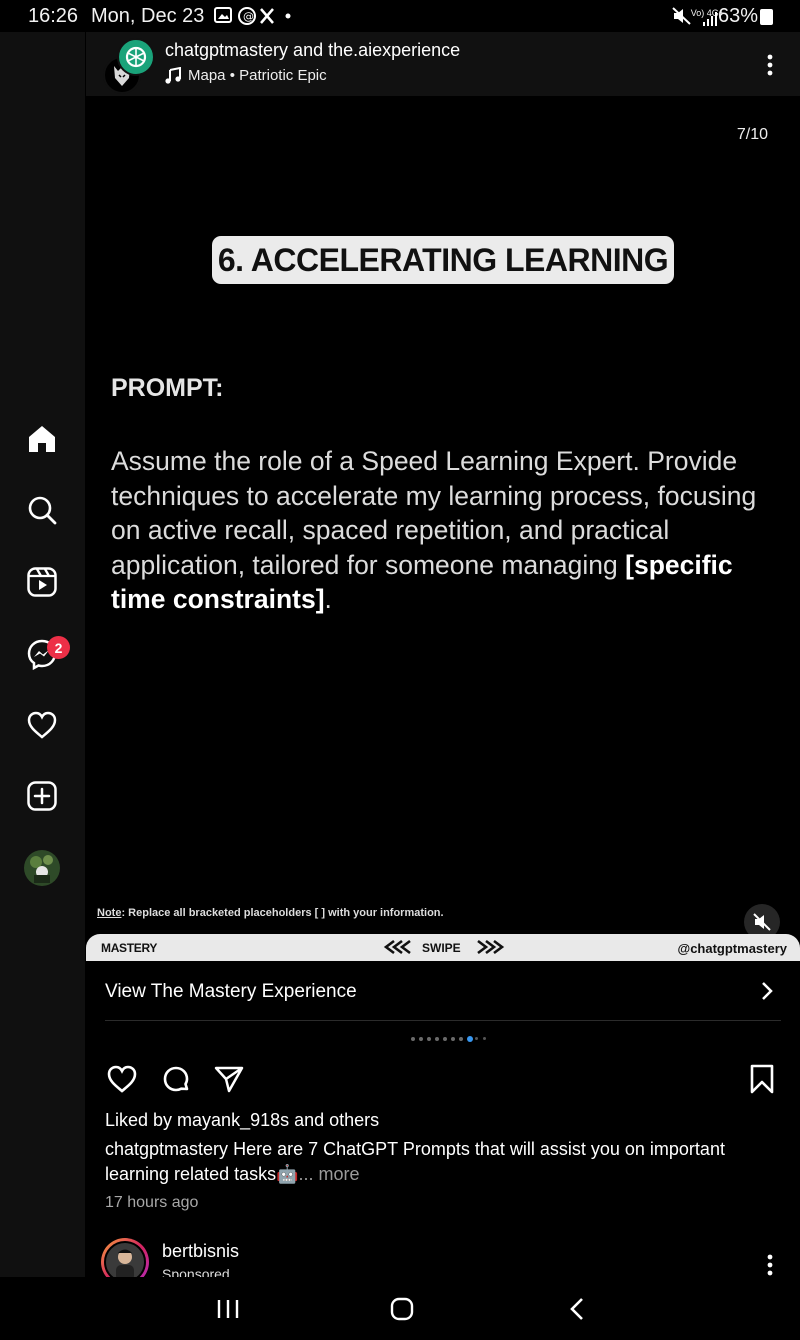 The width and height of the screenshot is (800, 1340). What do you see at coordinates (329, 1174) in the screenshot?
I see `caption-more-link: ... more` at bounding box center [329, 1174].